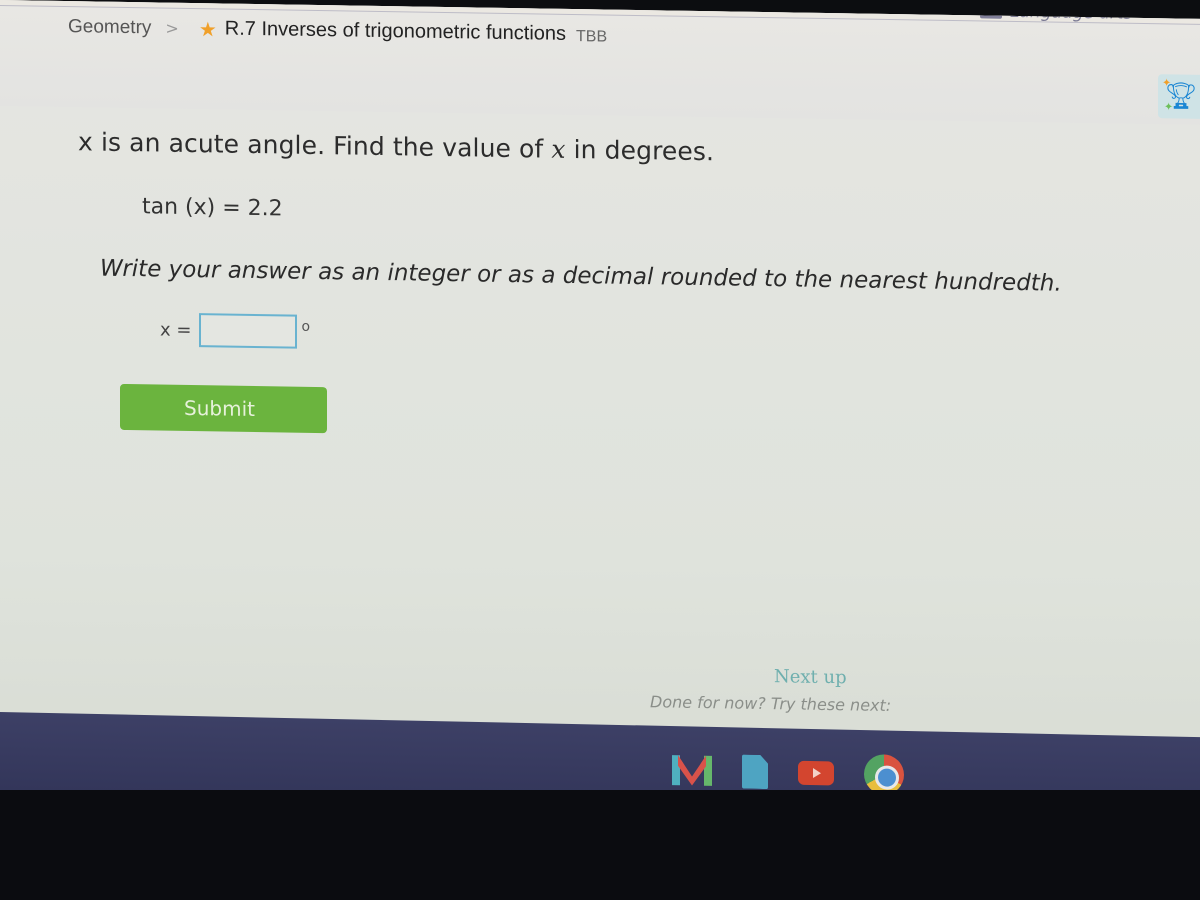 The height and width of the screenshot is (900, 1200). Describe the element at coordinates (176, 330) in the screenshot. I see `answer-label: x =` at that location.